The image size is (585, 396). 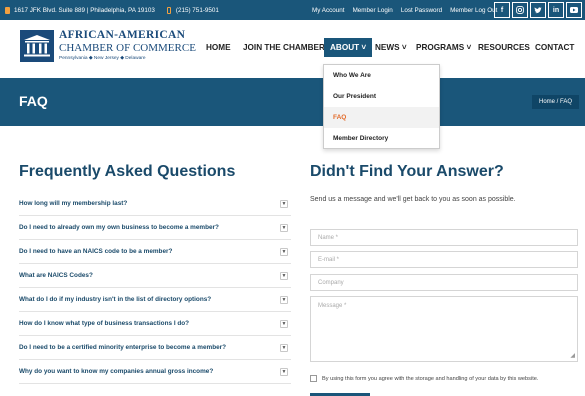 What do you see at coordinates (284, 47) in the screenshot?
I see `nav-join-label: JOIN THE CHAMBER` at bounding box center [284, 47].